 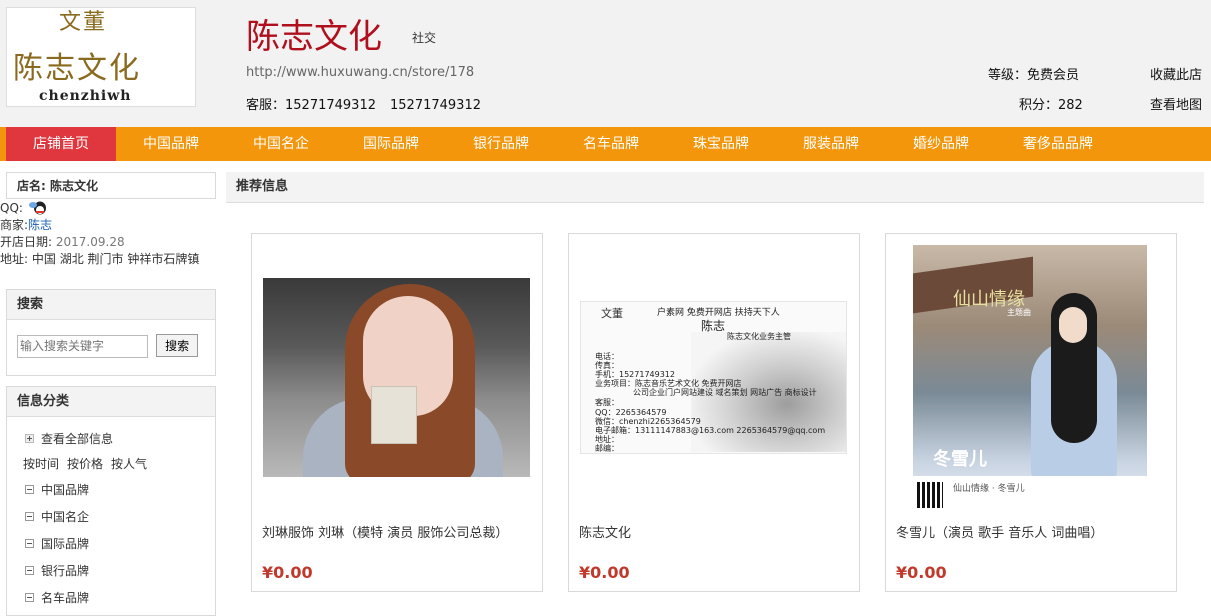 What do you see at coordinates (111, 185) in the screenshot?
I see `store-name-row: 店名: 陈志文化` at bounding box center [111, 185].